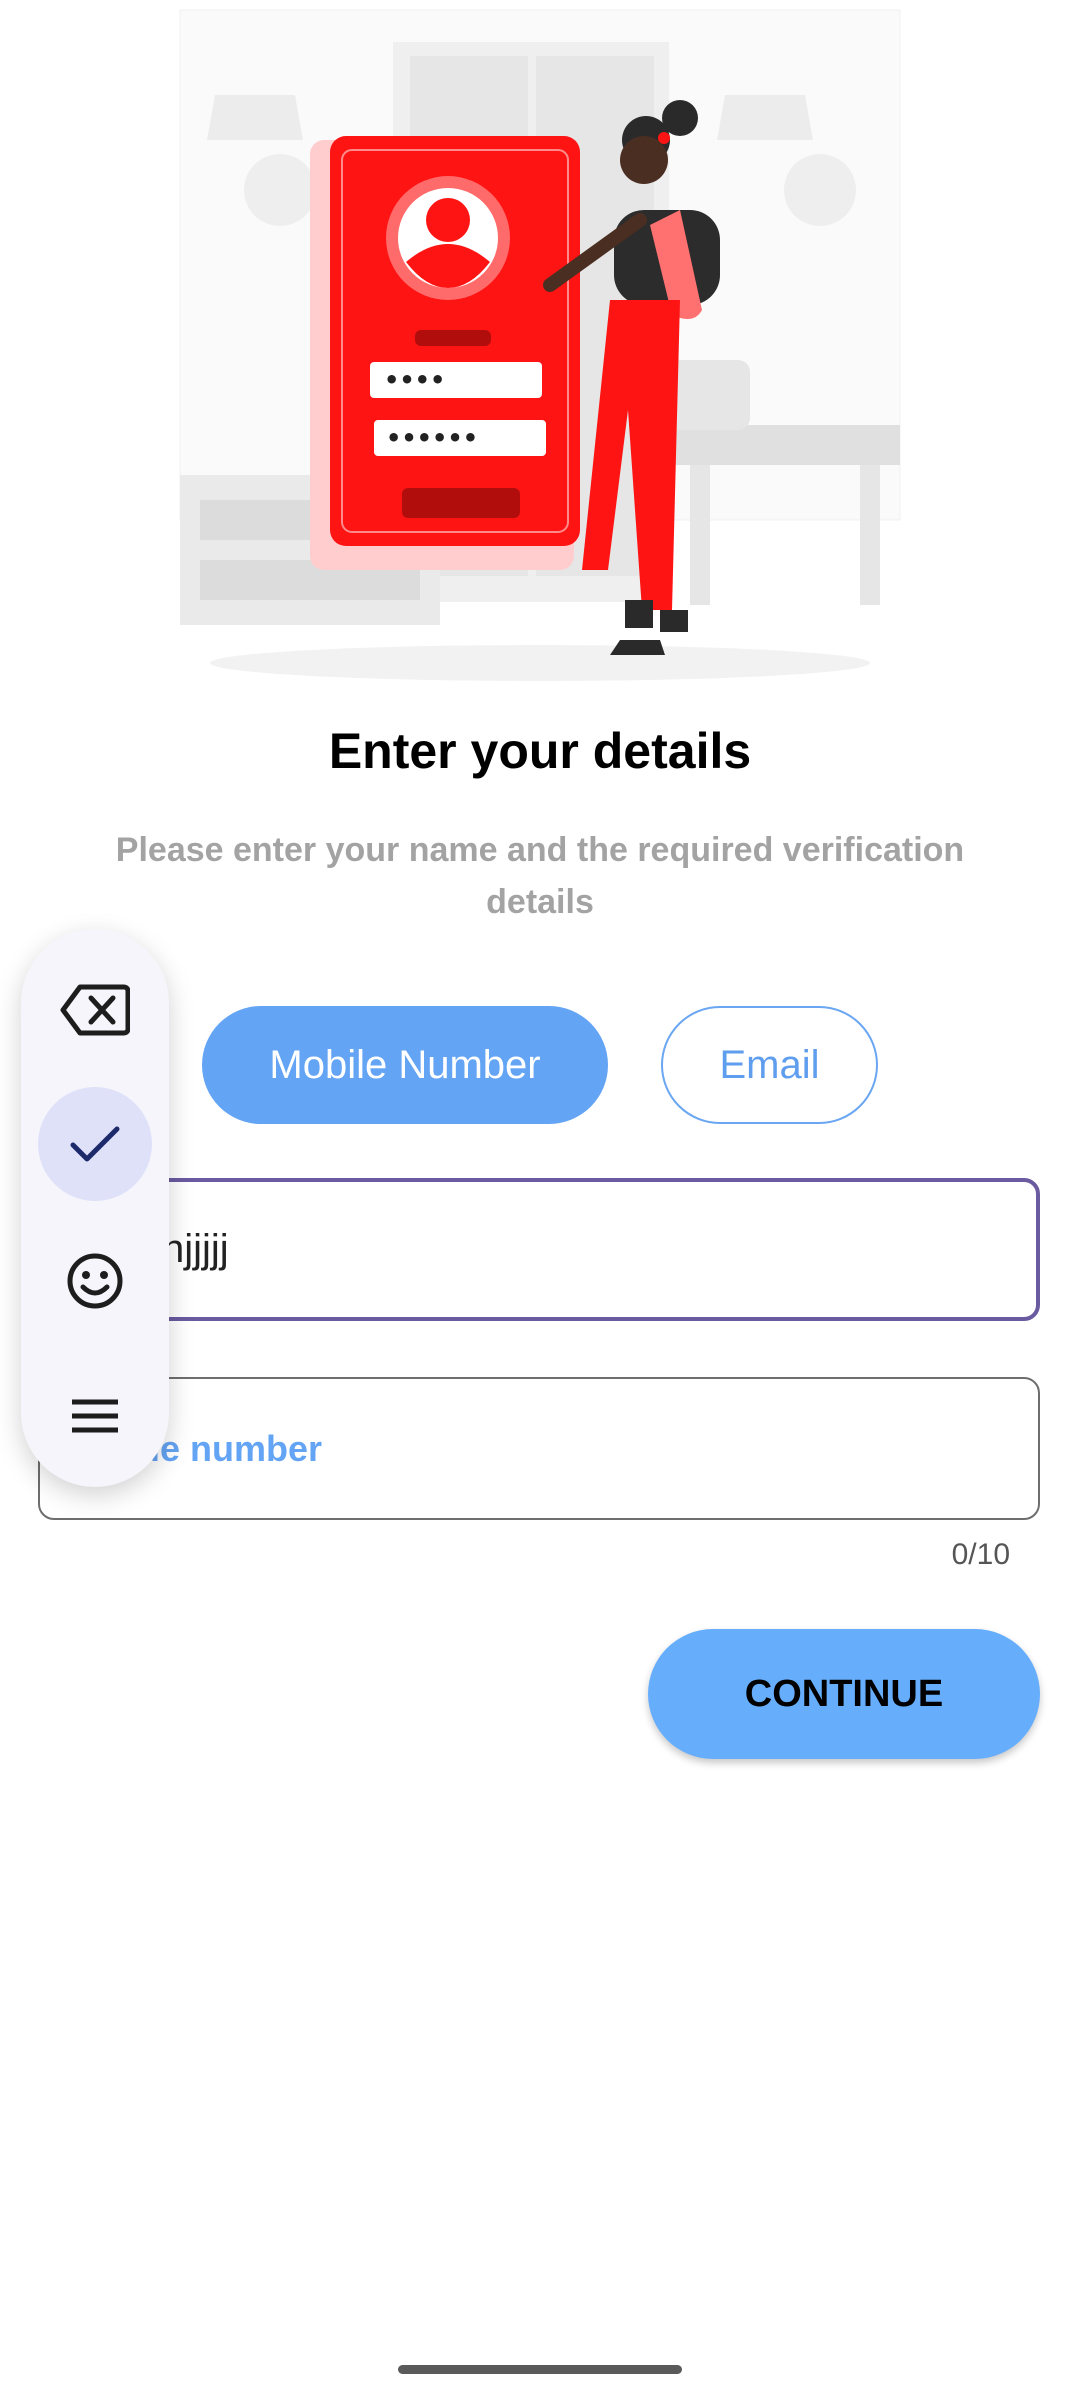 The height and width of the screenshot is (2400, 1080). What do you see at coordinates (414, 380) in the screenshot?
I see `password-dots-short: ••••` at bounding box center [414, 380].